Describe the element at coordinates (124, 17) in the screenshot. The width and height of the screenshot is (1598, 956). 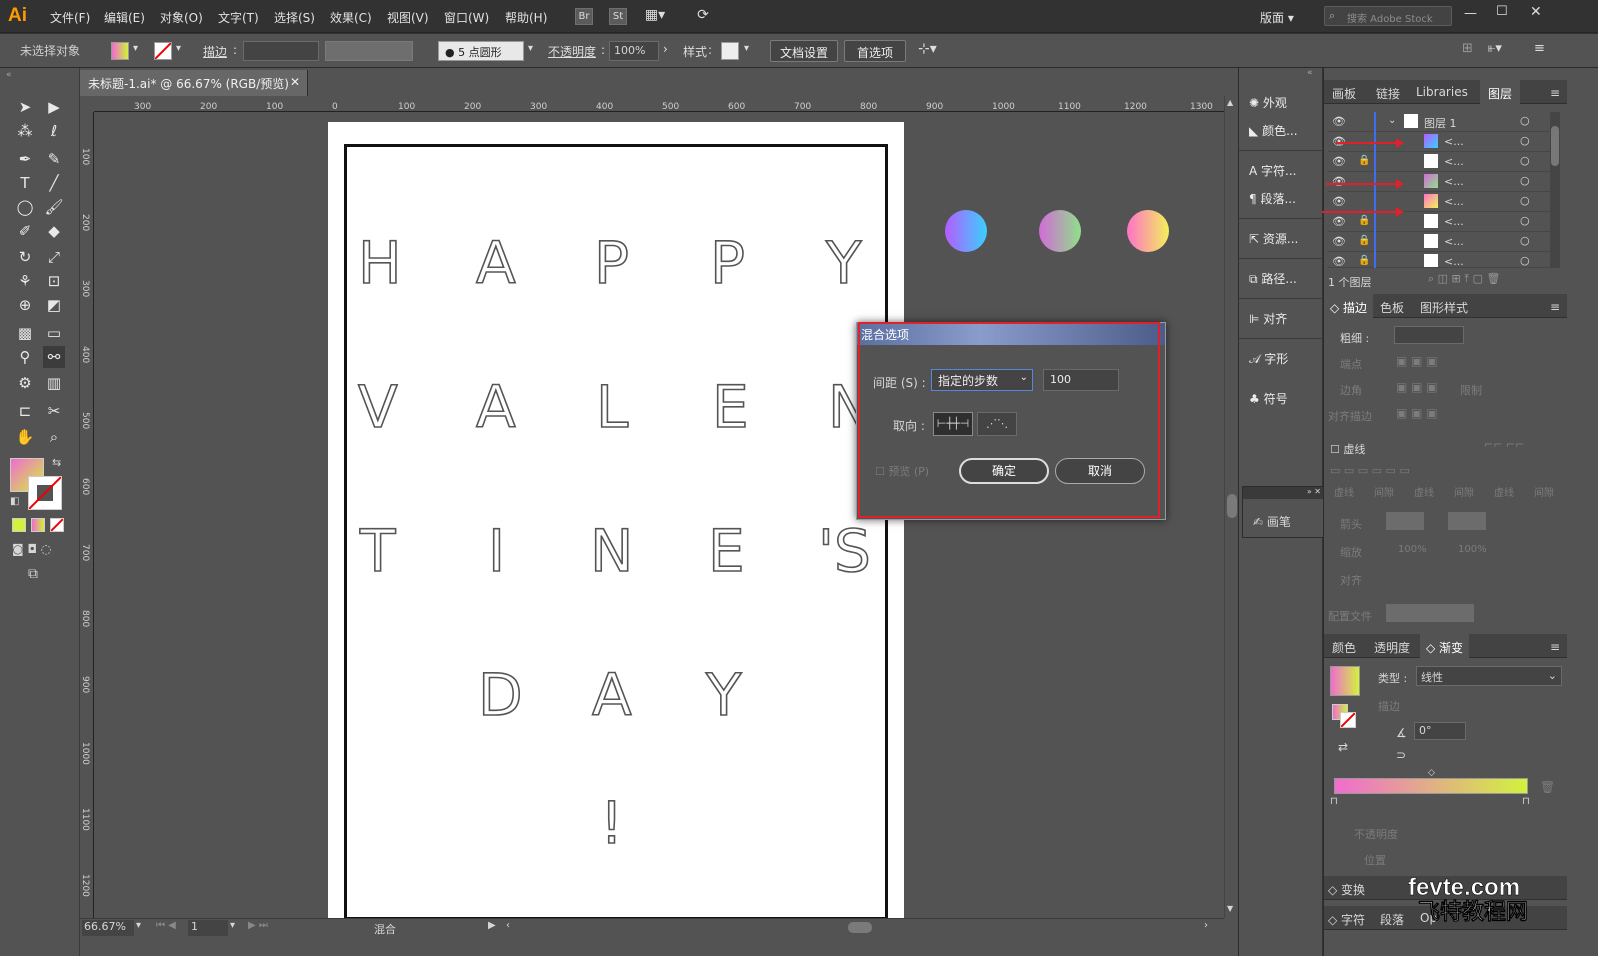
I see `menu-edit: 编辑(E)` at that location.